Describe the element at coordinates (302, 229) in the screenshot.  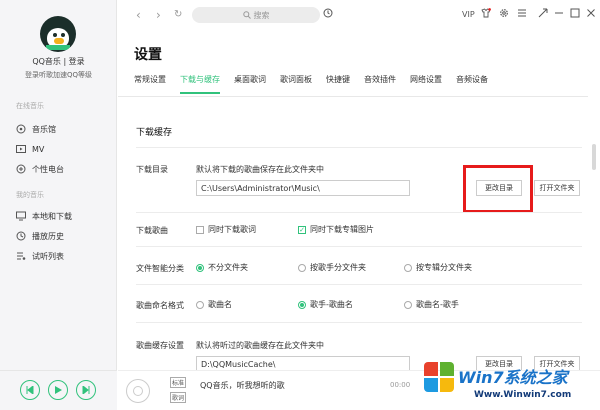
I see `album-art-checkbox: ✓` at that location.